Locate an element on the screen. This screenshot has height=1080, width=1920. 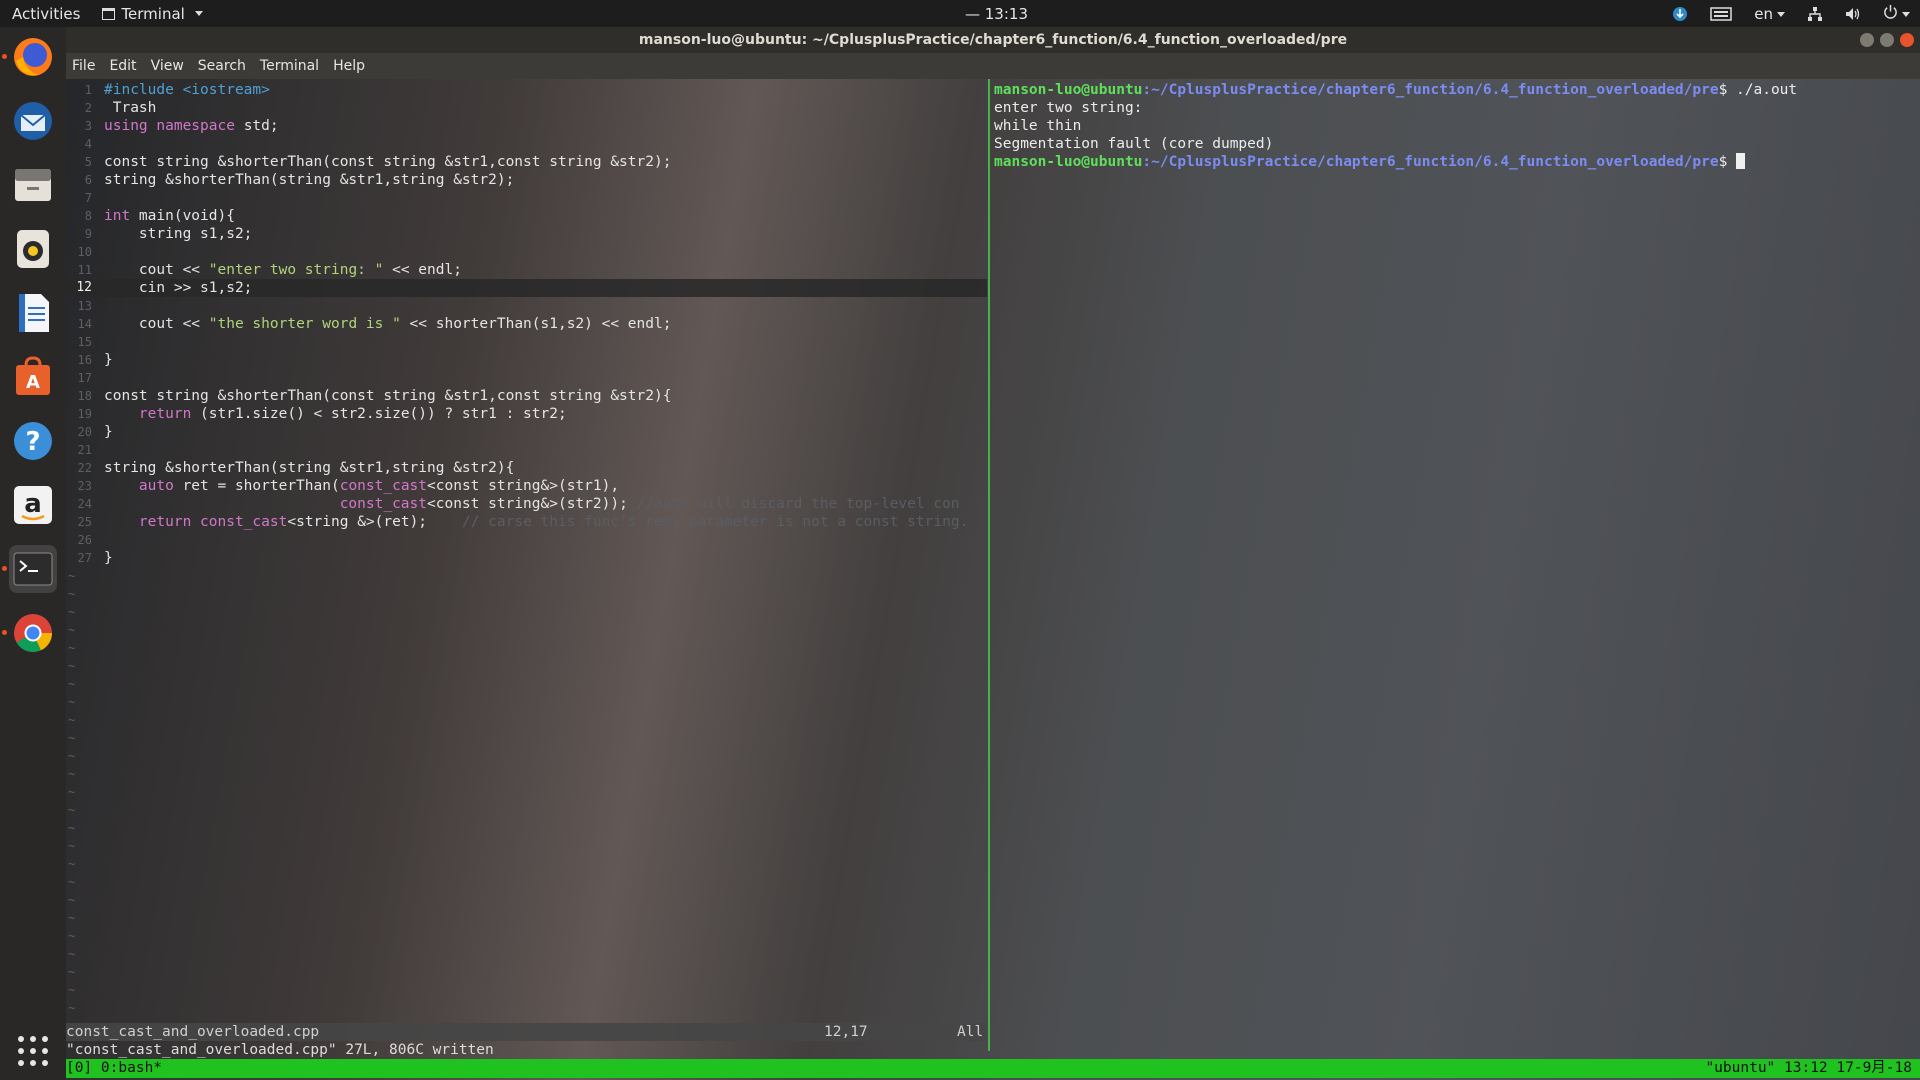
vim-status-scroll: All is located at coordinates (970, 1032).